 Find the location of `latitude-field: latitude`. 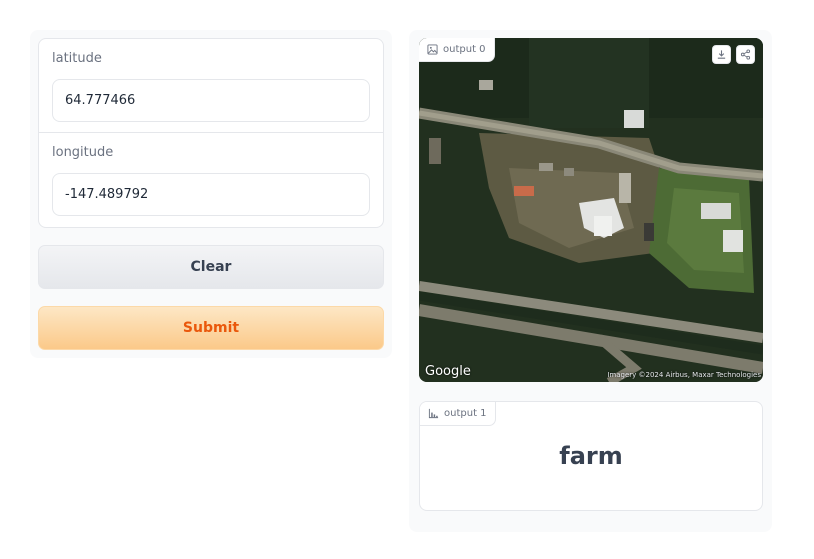

latitude-field: latitude is located at coordinates (211, 86).